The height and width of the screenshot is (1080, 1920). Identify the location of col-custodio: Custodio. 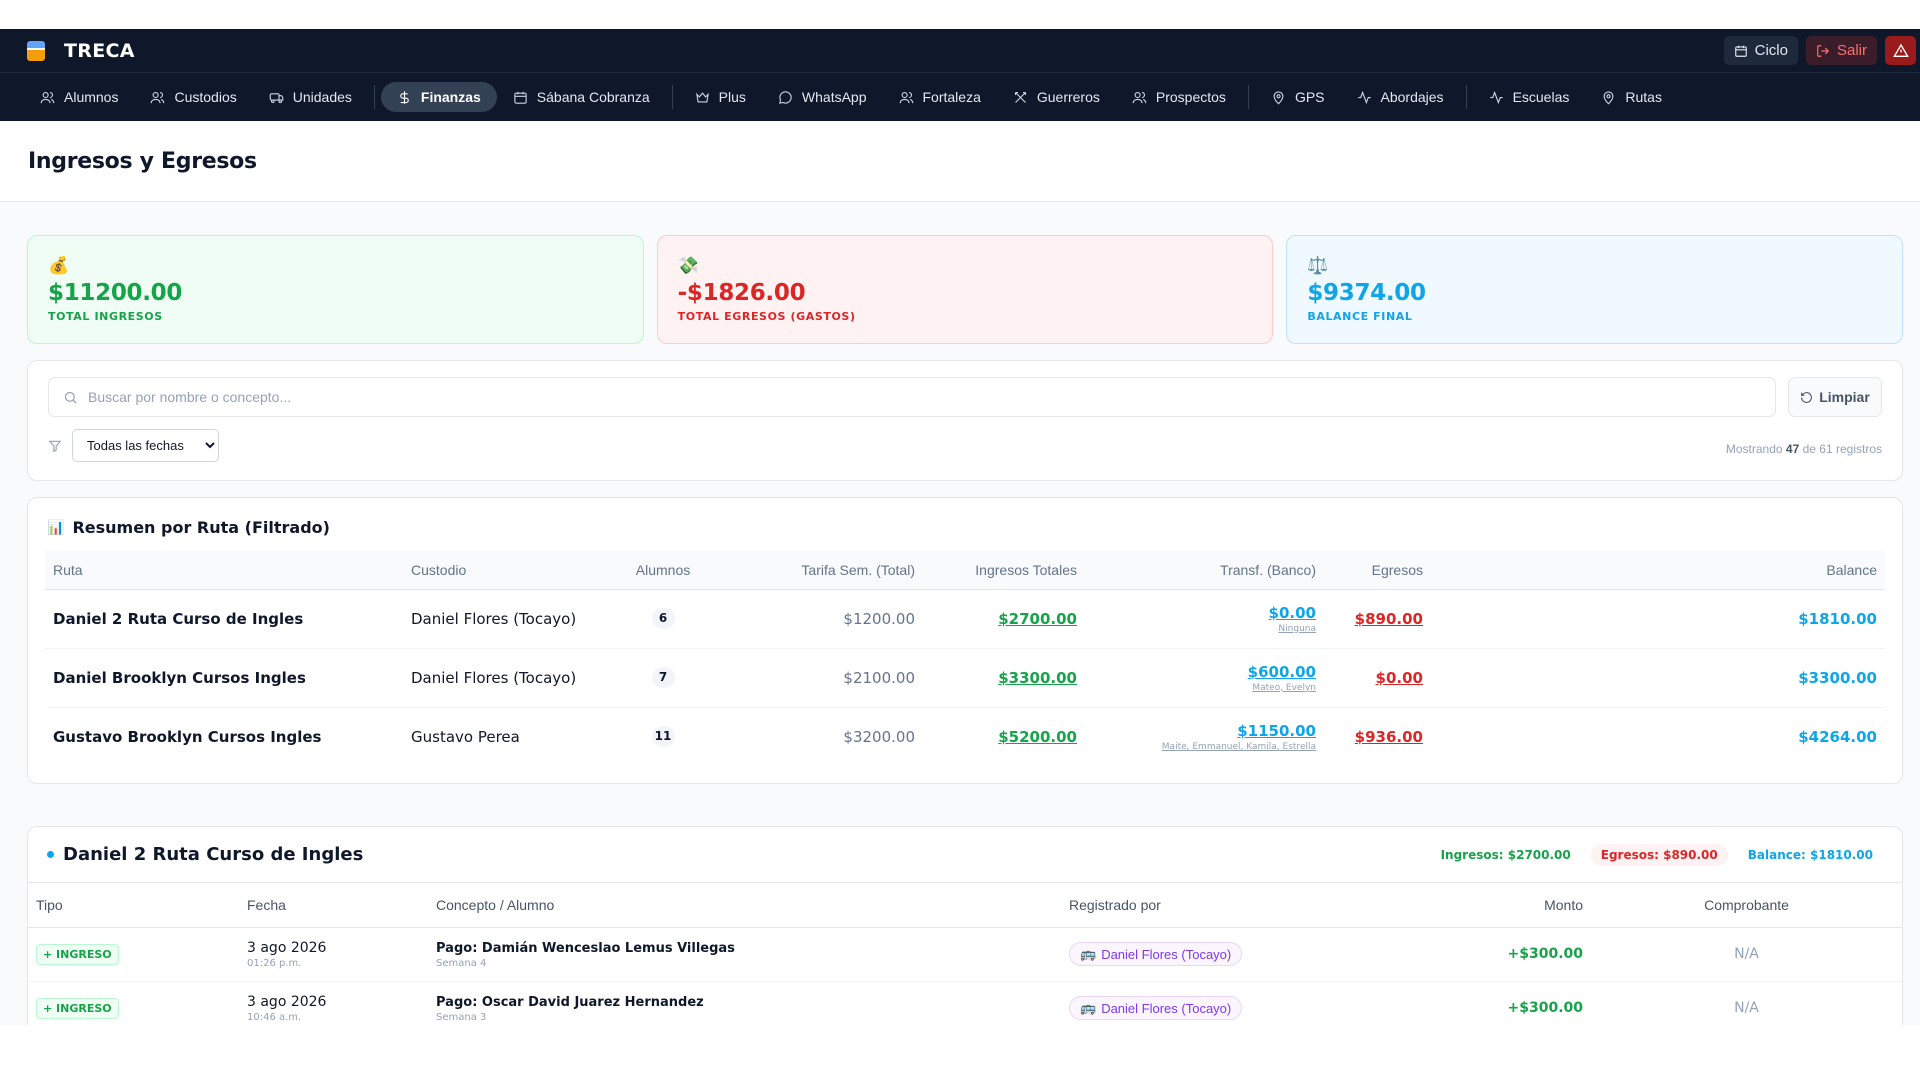
(503, 570).